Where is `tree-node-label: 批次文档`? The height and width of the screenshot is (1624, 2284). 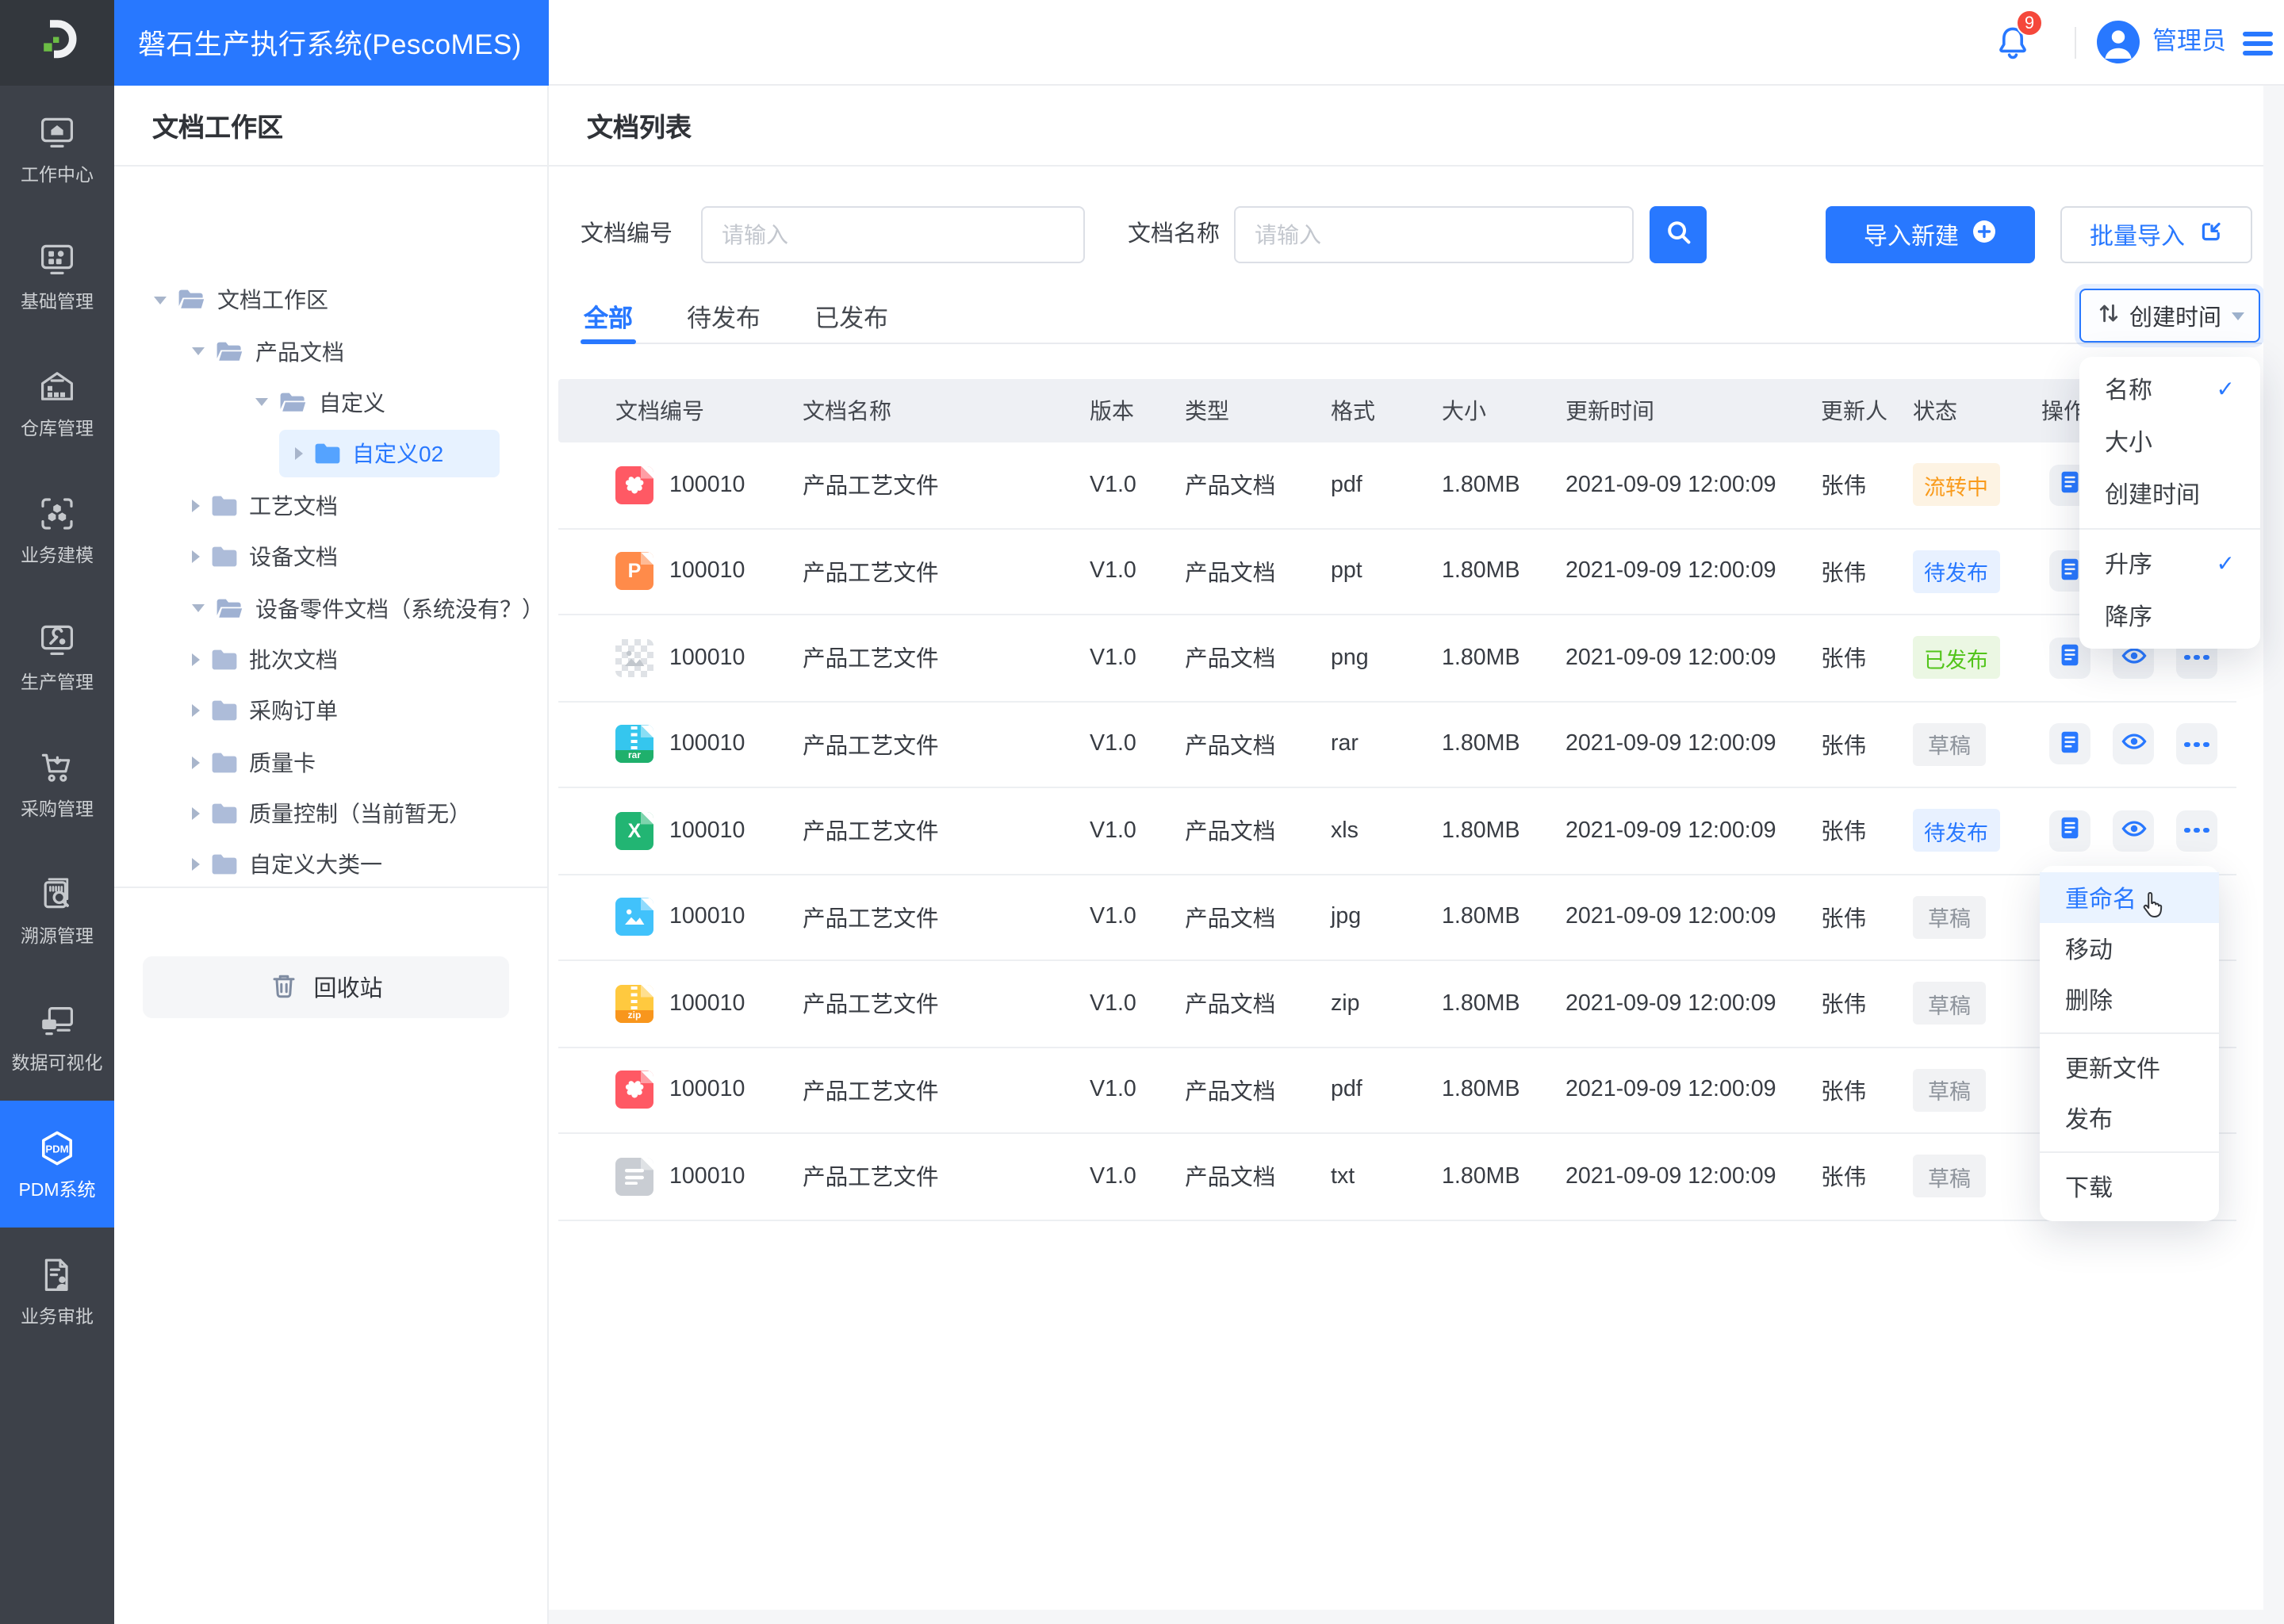
tree-node-label: 批次文档 is located at coordinates (293, 660).